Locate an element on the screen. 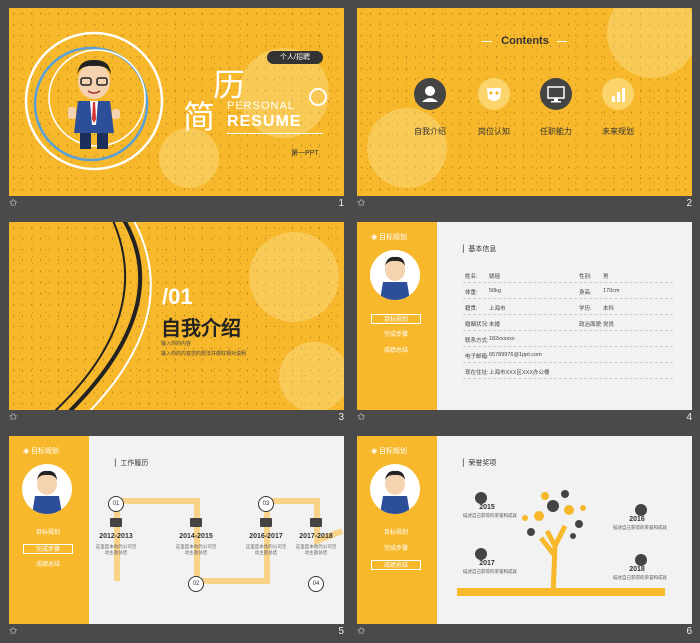 The height and width of the screenshot is (643, 700). step-number-circle: 03 is located at coordinates (266, 504).